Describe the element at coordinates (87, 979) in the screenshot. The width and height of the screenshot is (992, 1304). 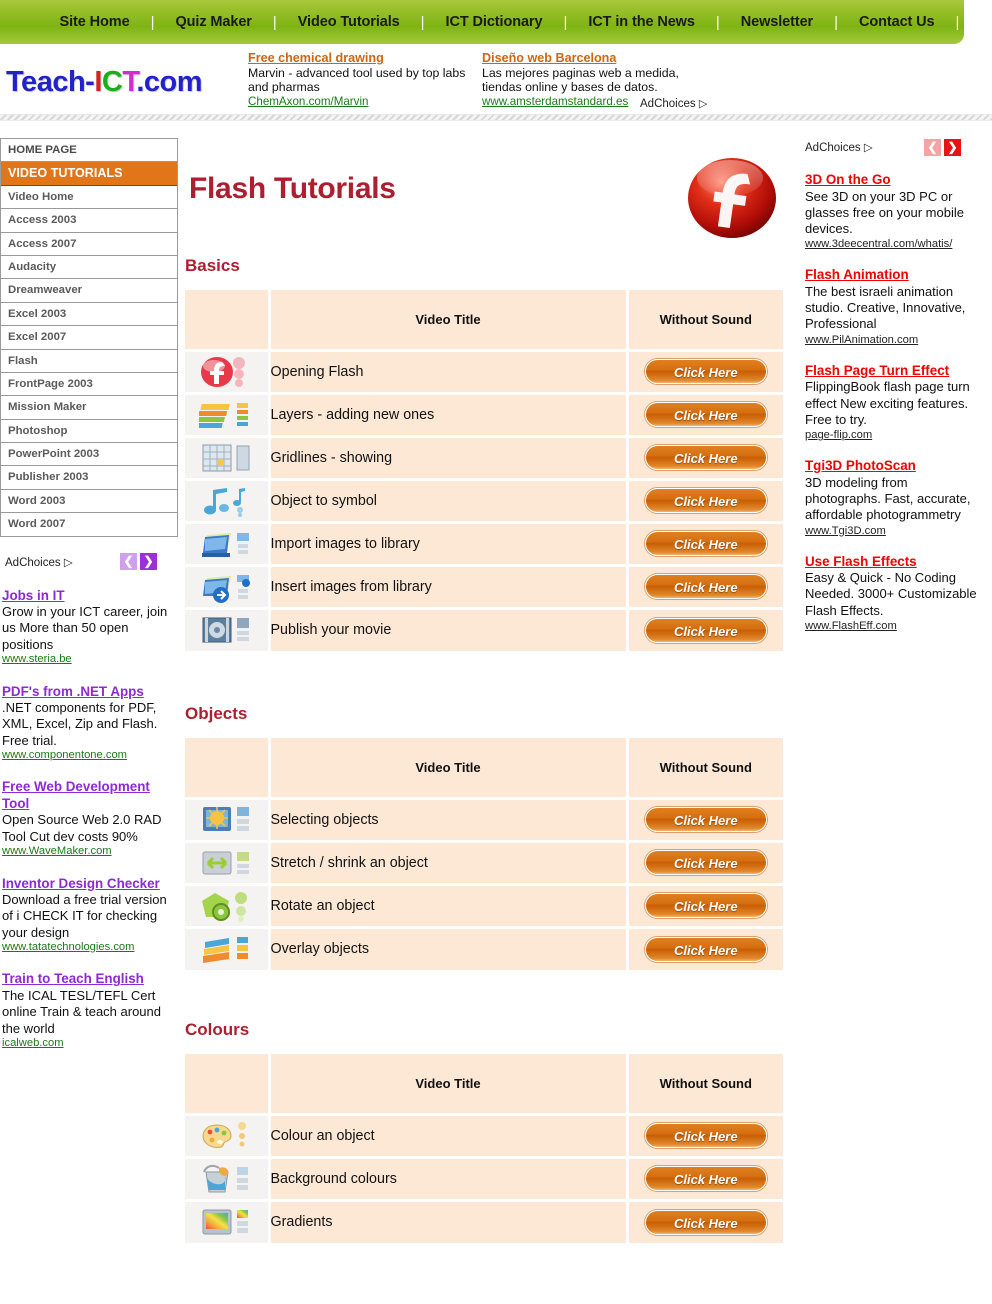
I see `left-ad-title: Train to Teach English` at that location.